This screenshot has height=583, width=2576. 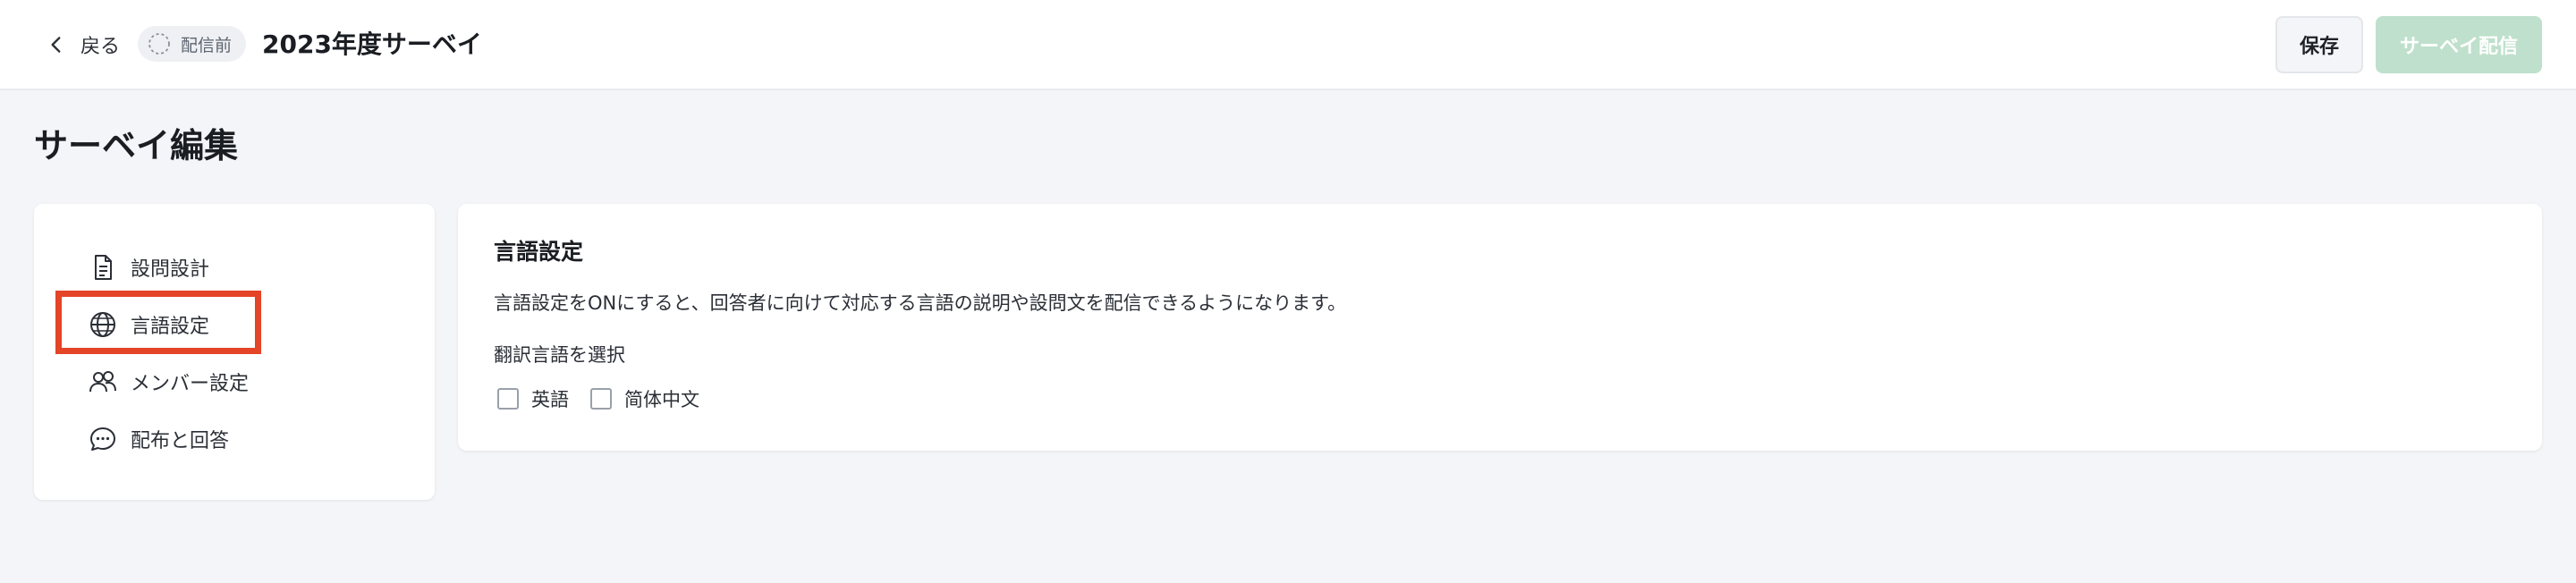 What do you see at coordinates (2319, 44) in the screenshot?
I see `save-button: 保存` at bounding box center [2319, 44].